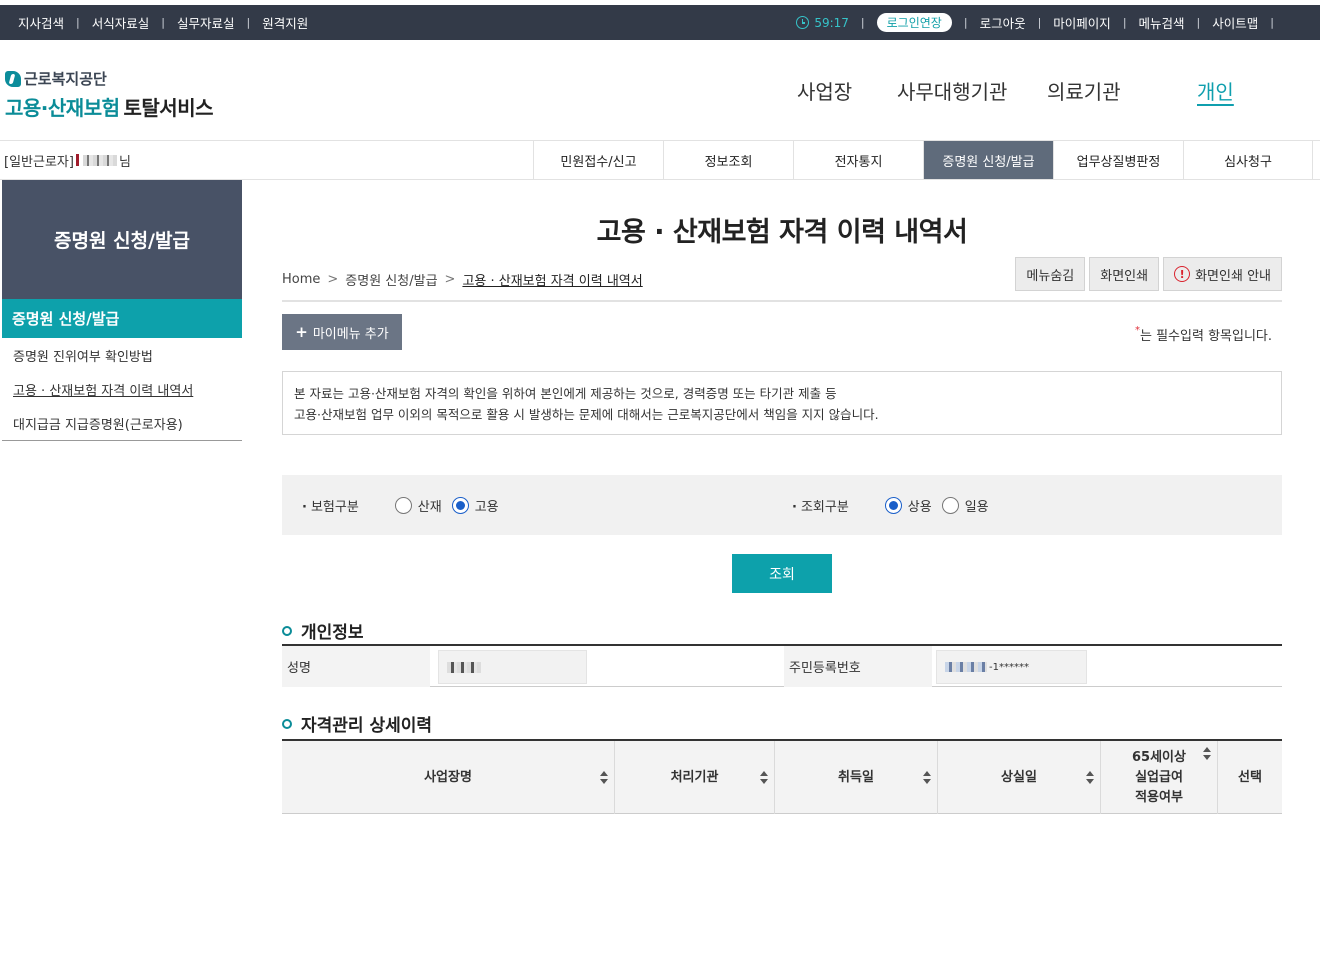 The height and width of the screenshot is (976, 1320). I want to click on gnb-medical: 의료기관, so click(1084, 90).